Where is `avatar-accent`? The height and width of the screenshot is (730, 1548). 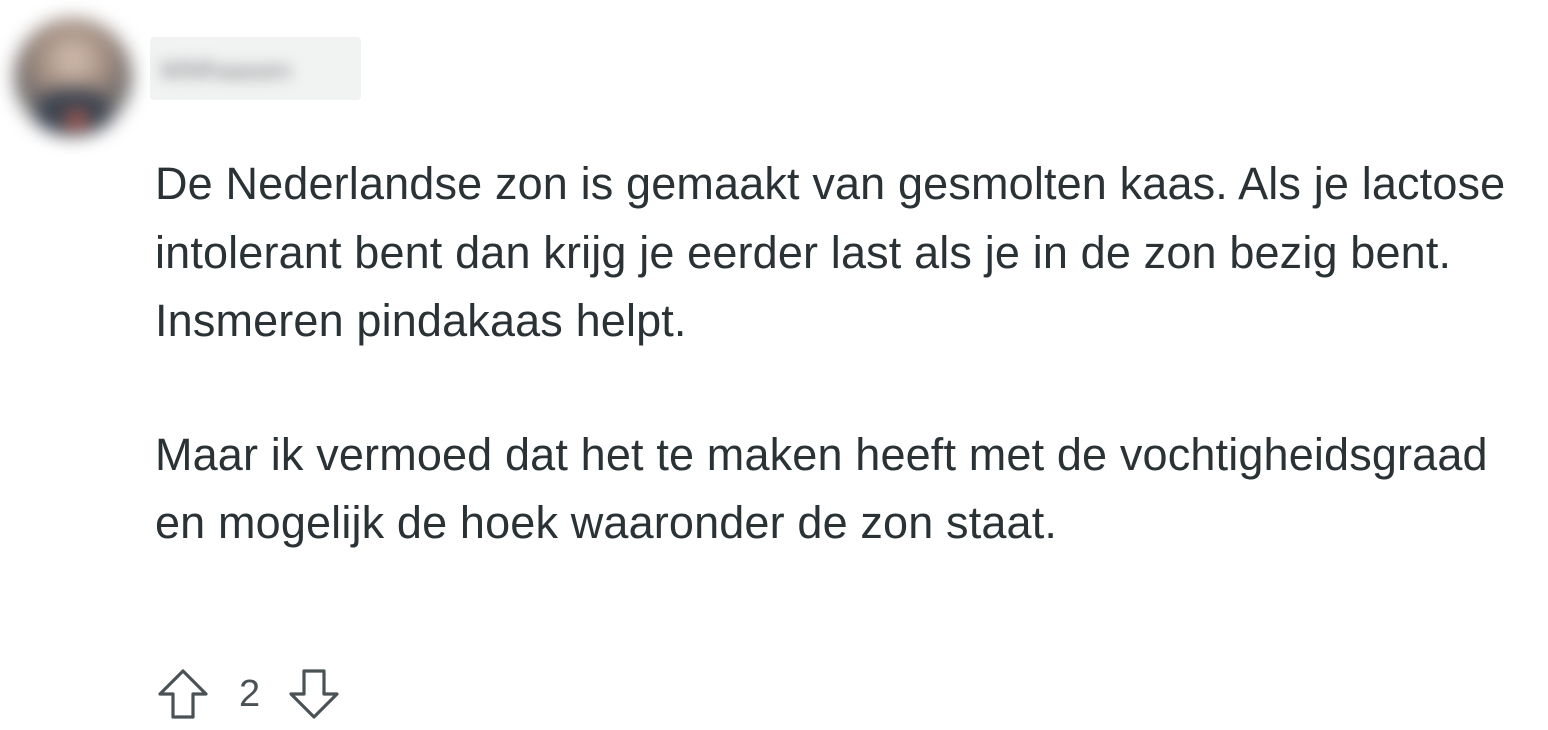
avatar-accent is located at coordinates (77, 120).